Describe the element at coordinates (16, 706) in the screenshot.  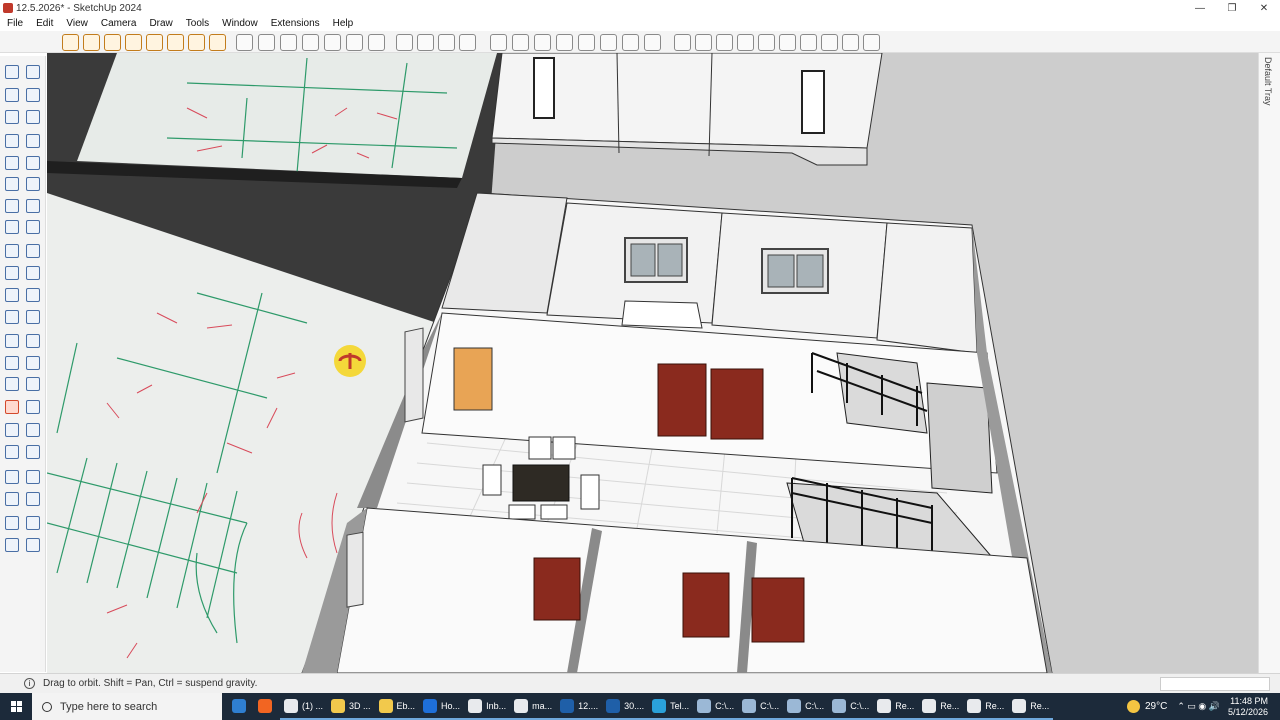
I see `start-button` at that location.